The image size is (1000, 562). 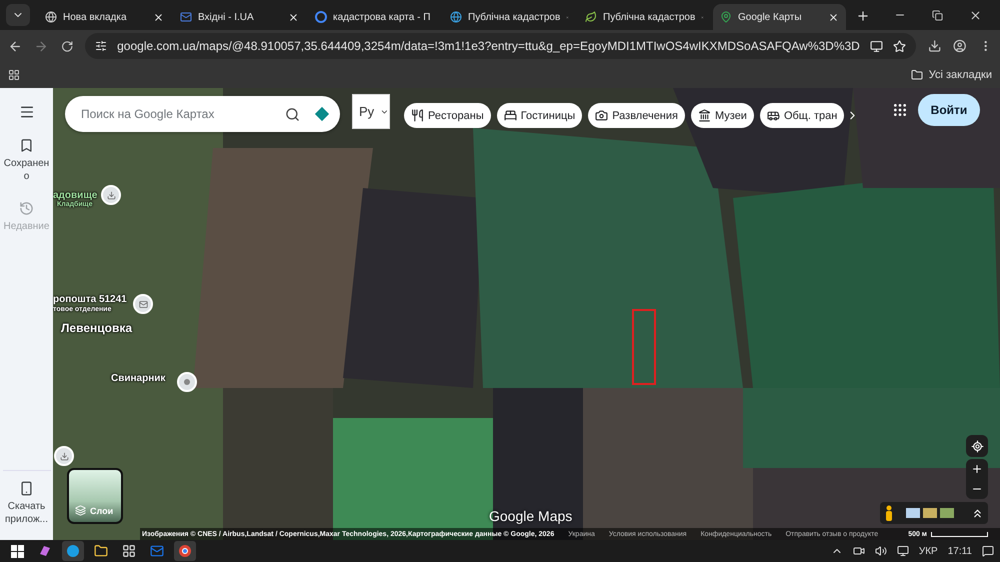 What do you see at coordinates (80, 510) in the screenshot?
I see `layers-icon` at bounding box center [80, 510].